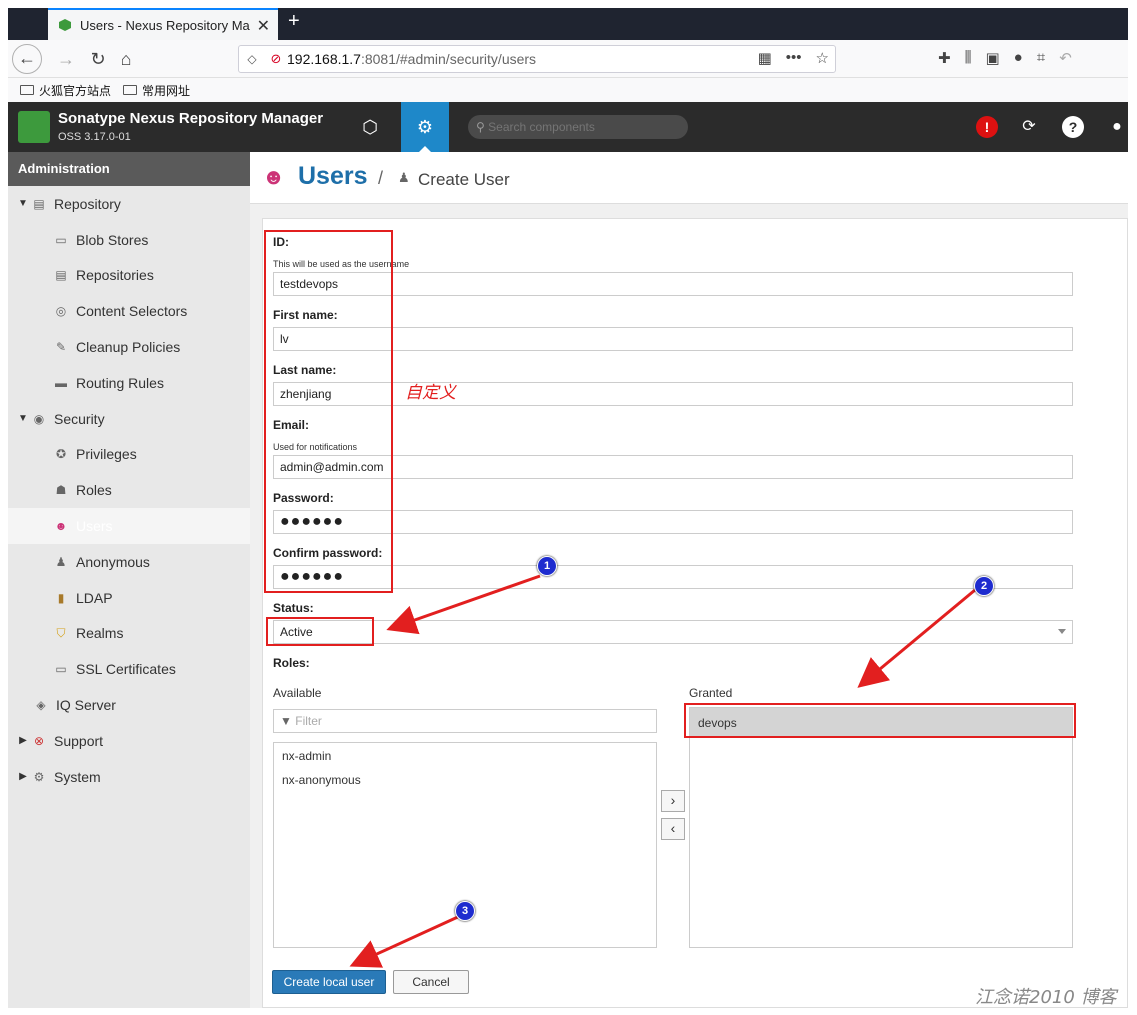  I want to click on admin-gear-icon: ⚙, so click(425, 127).